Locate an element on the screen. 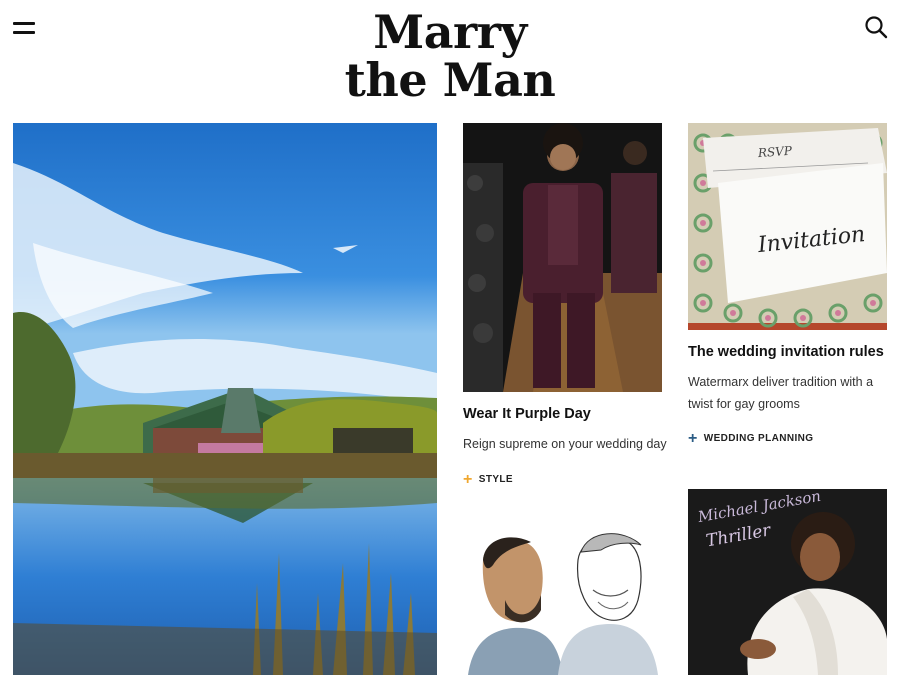 This screenshot has height=675, width=900. invitation-illustration: Invitation RSVP is located at coordinates (787, 226).